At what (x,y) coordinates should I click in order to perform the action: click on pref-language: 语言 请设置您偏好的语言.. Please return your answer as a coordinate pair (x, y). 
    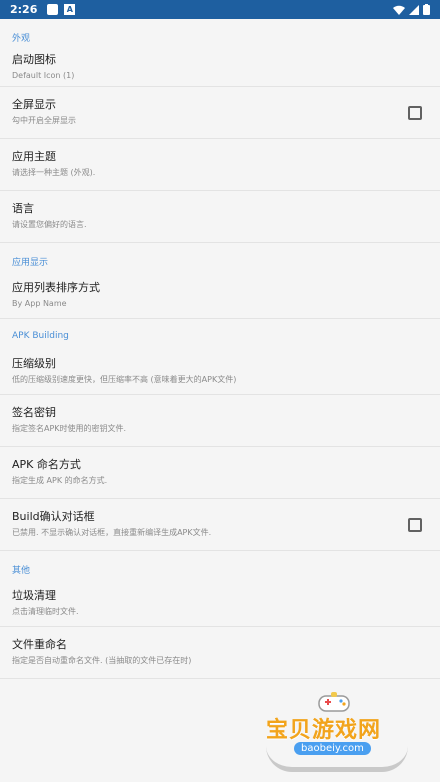
    Looking at the image, I should click on (220, 217).